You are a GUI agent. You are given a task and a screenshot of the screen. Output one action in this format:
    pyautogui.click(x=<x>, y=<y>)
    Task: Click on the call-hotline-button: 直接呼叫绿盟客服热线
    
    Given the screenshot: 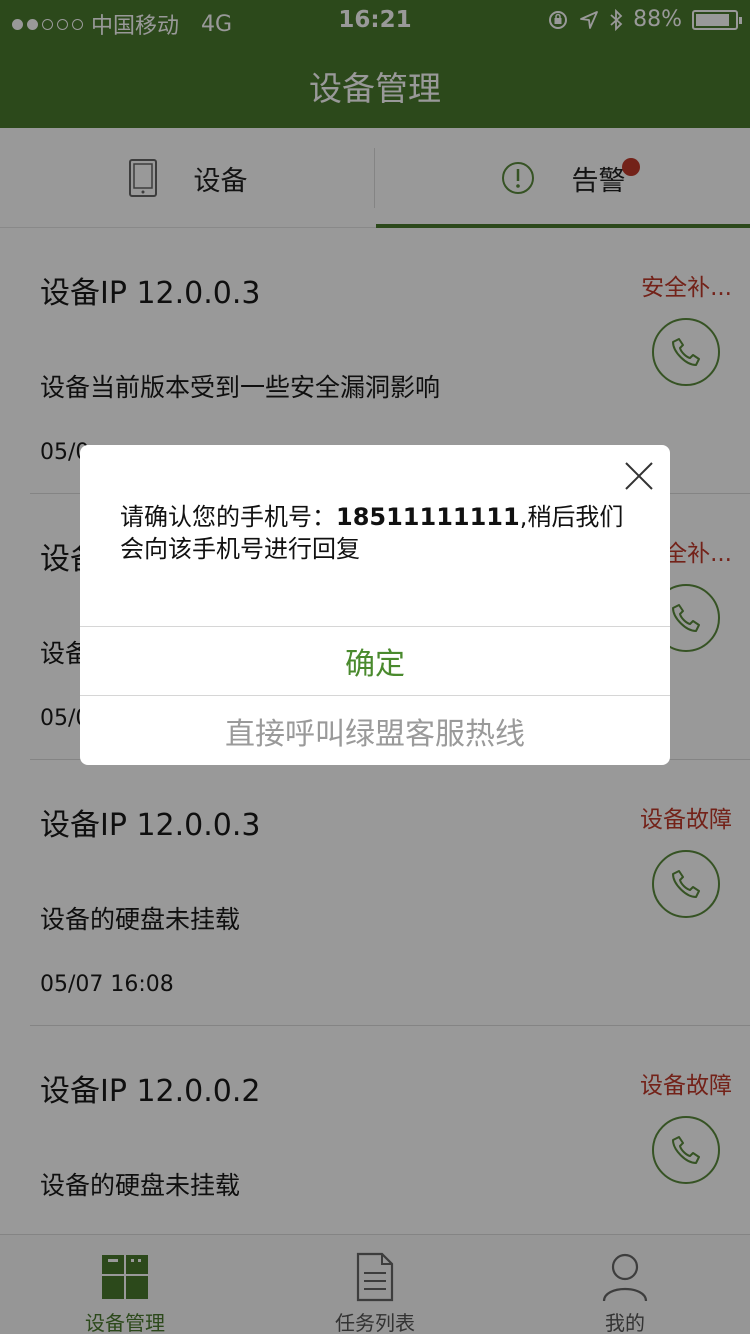 What is the action you would take?
    pyautogui.click(x=375, y=730)
    